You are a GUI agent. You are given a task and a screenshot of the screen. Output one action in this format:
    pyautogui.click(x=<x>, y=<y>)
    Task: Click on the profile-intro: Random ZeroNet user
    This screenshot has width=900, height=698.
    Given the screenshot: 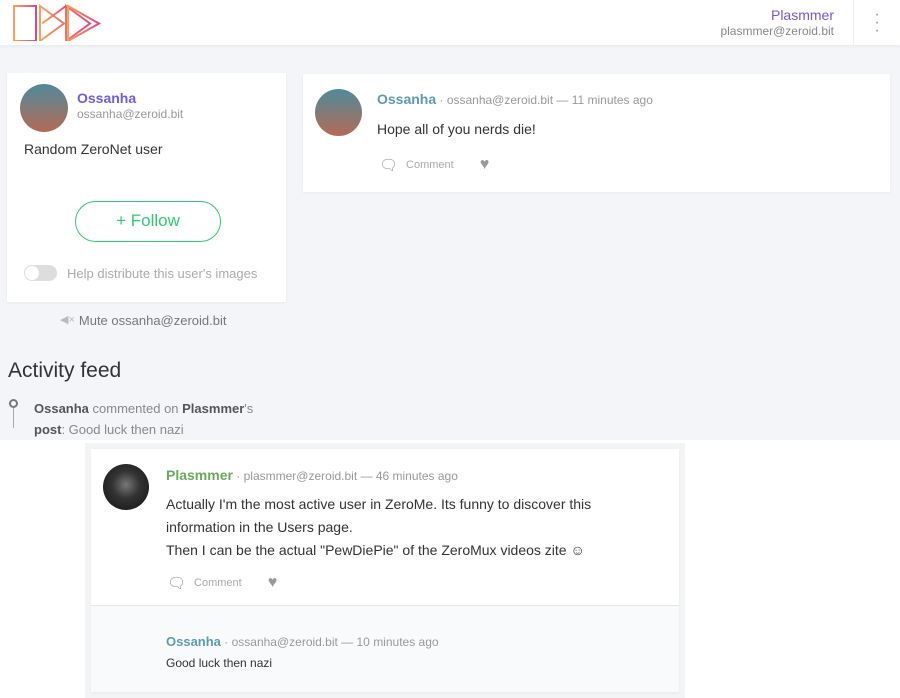 What is the action you would take?
    pyautogui.click(x=93, y=149)
    